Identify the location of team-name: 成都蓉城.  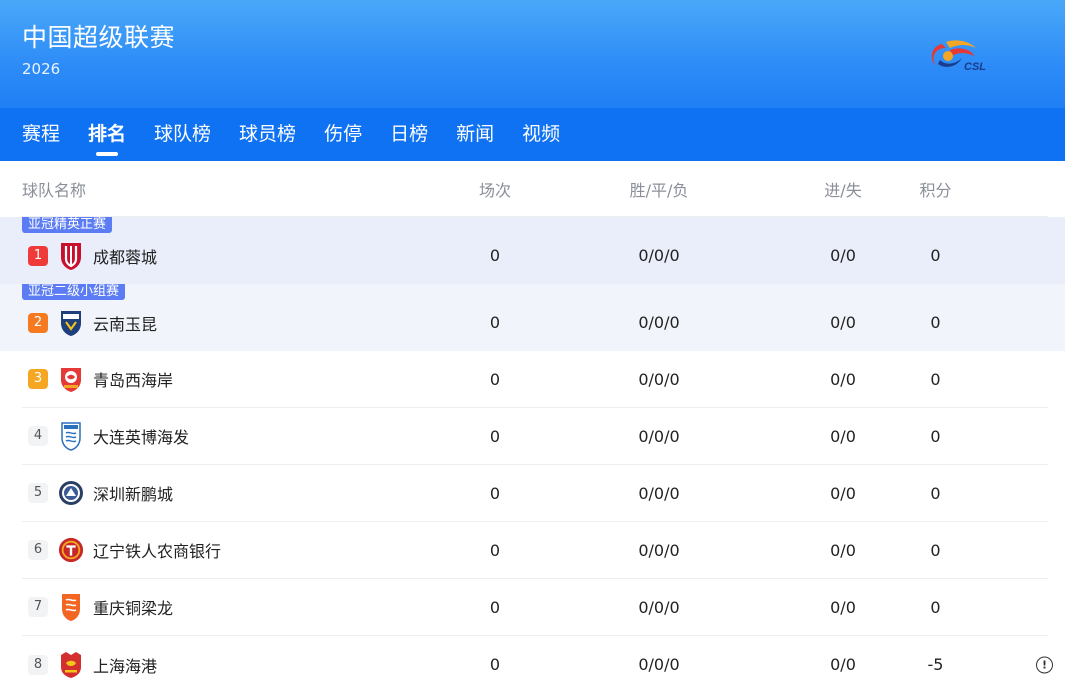
(125, 256).